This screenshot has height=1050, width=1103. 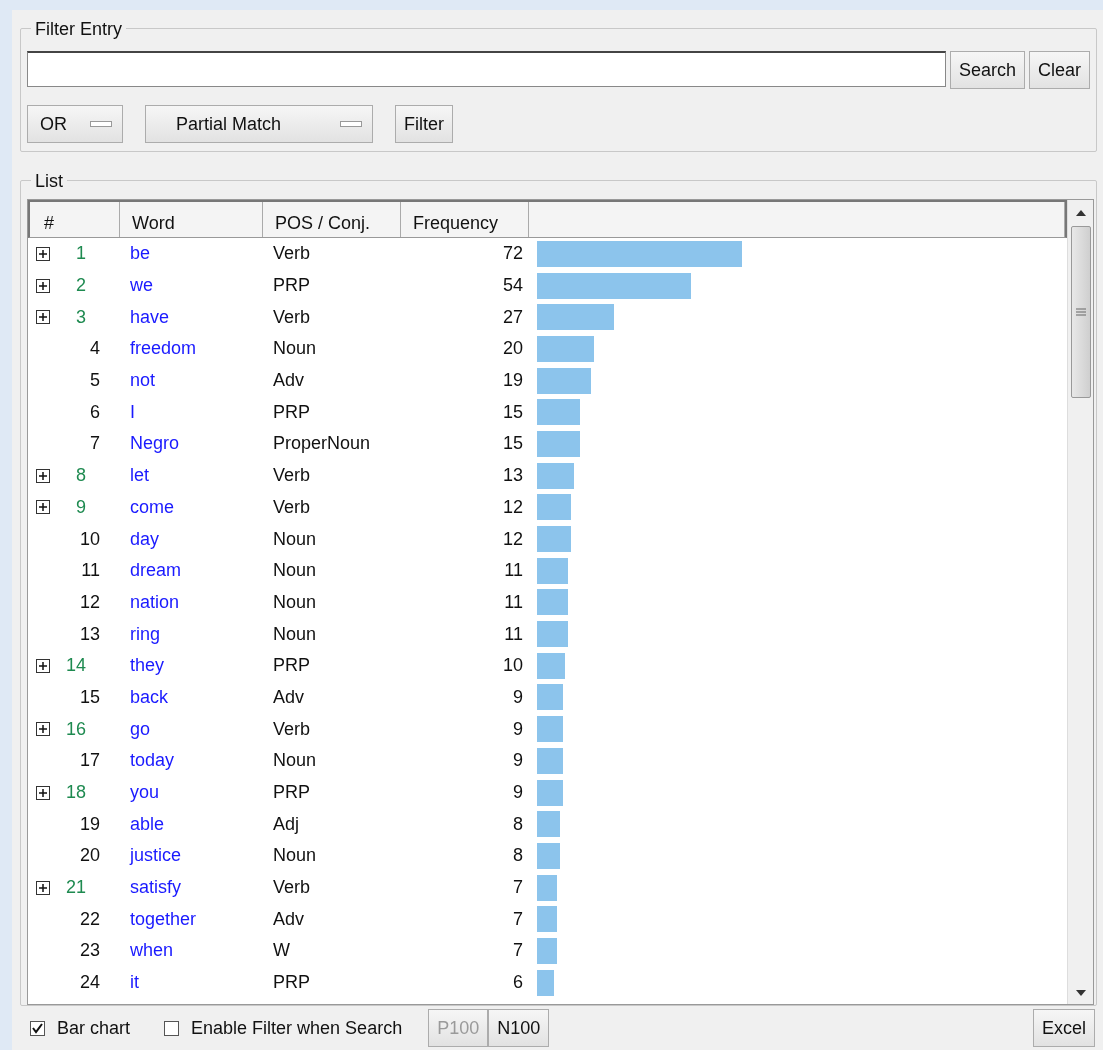 I want to click on search-button: Search, so click(x=987, y=70).